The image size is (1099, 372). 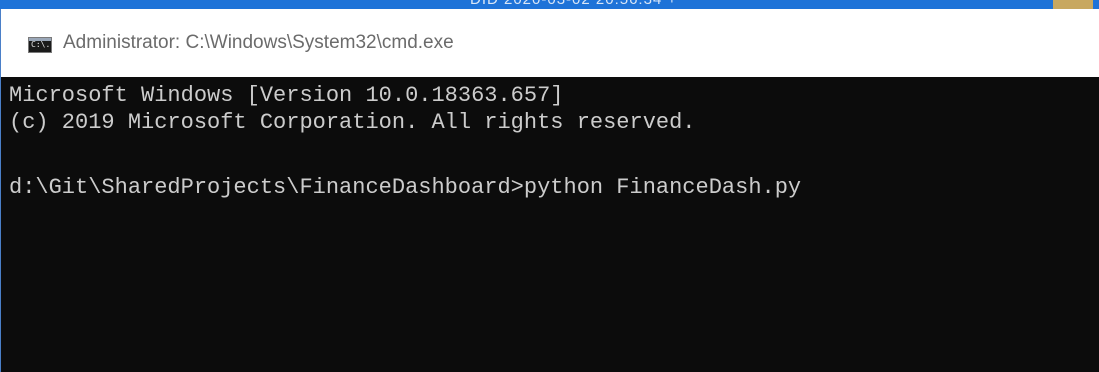 I want to click on background-window-strip: DID 2020-03-02 20:56:34 +, so click(x=549, y=4).